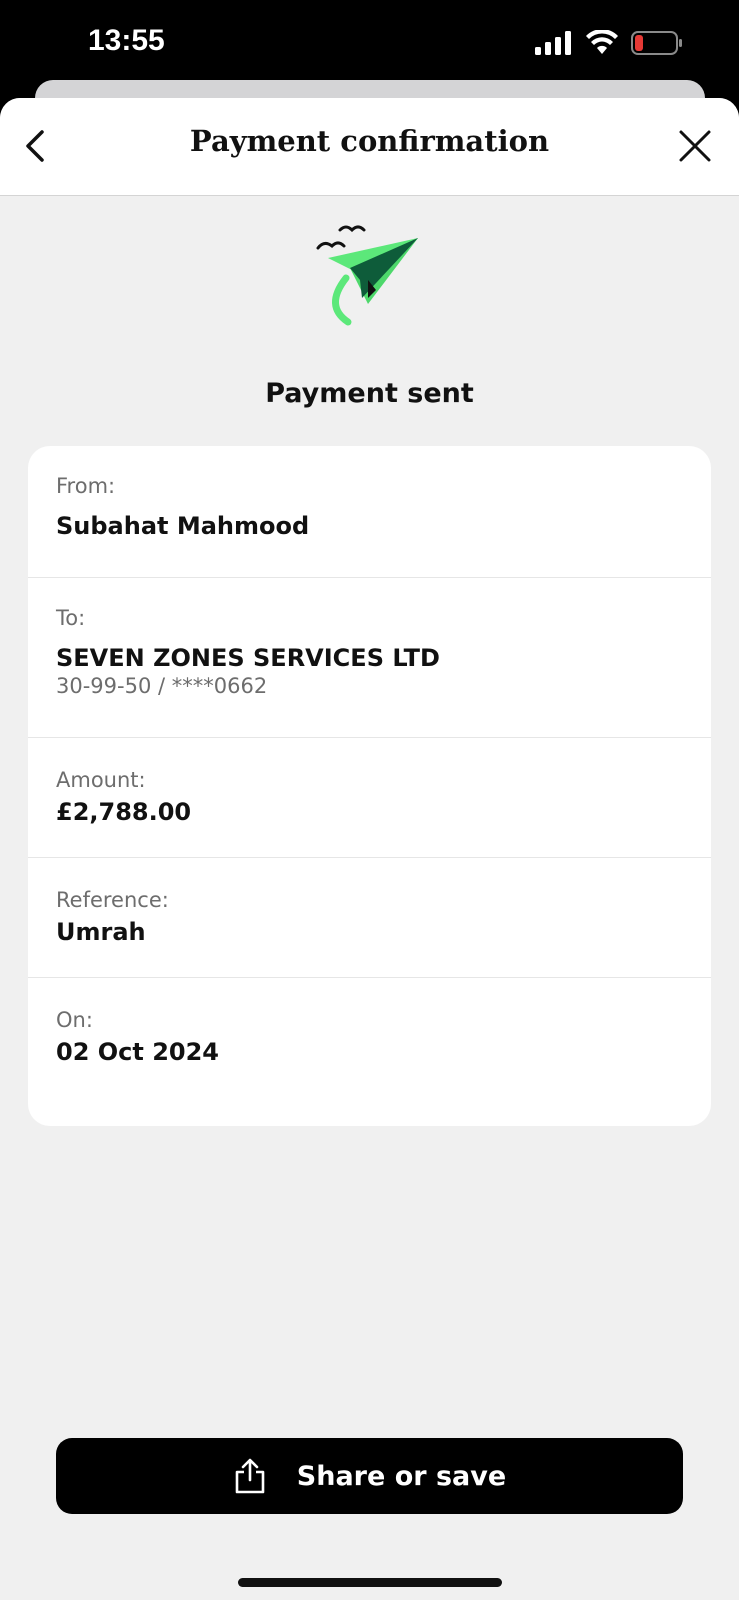 Image resolution: width=739 pixels, height=1600 pixels. Describe the element at coordinates (248, 658) in the screenshot. I see `to-value: SEVEN ZONES SERVICES LTD` at that location.